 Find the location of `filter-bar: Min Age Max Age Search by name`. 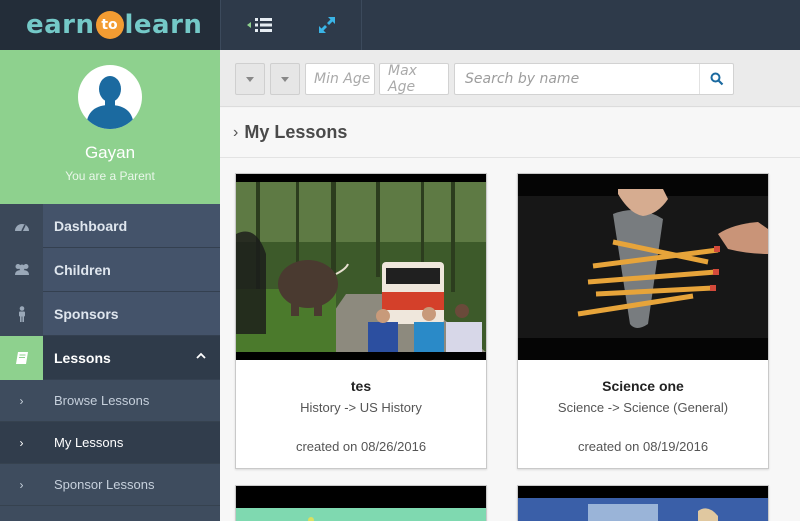

filter-bar: Min Age Max Age Search by name is located at coordinates (510, 78).